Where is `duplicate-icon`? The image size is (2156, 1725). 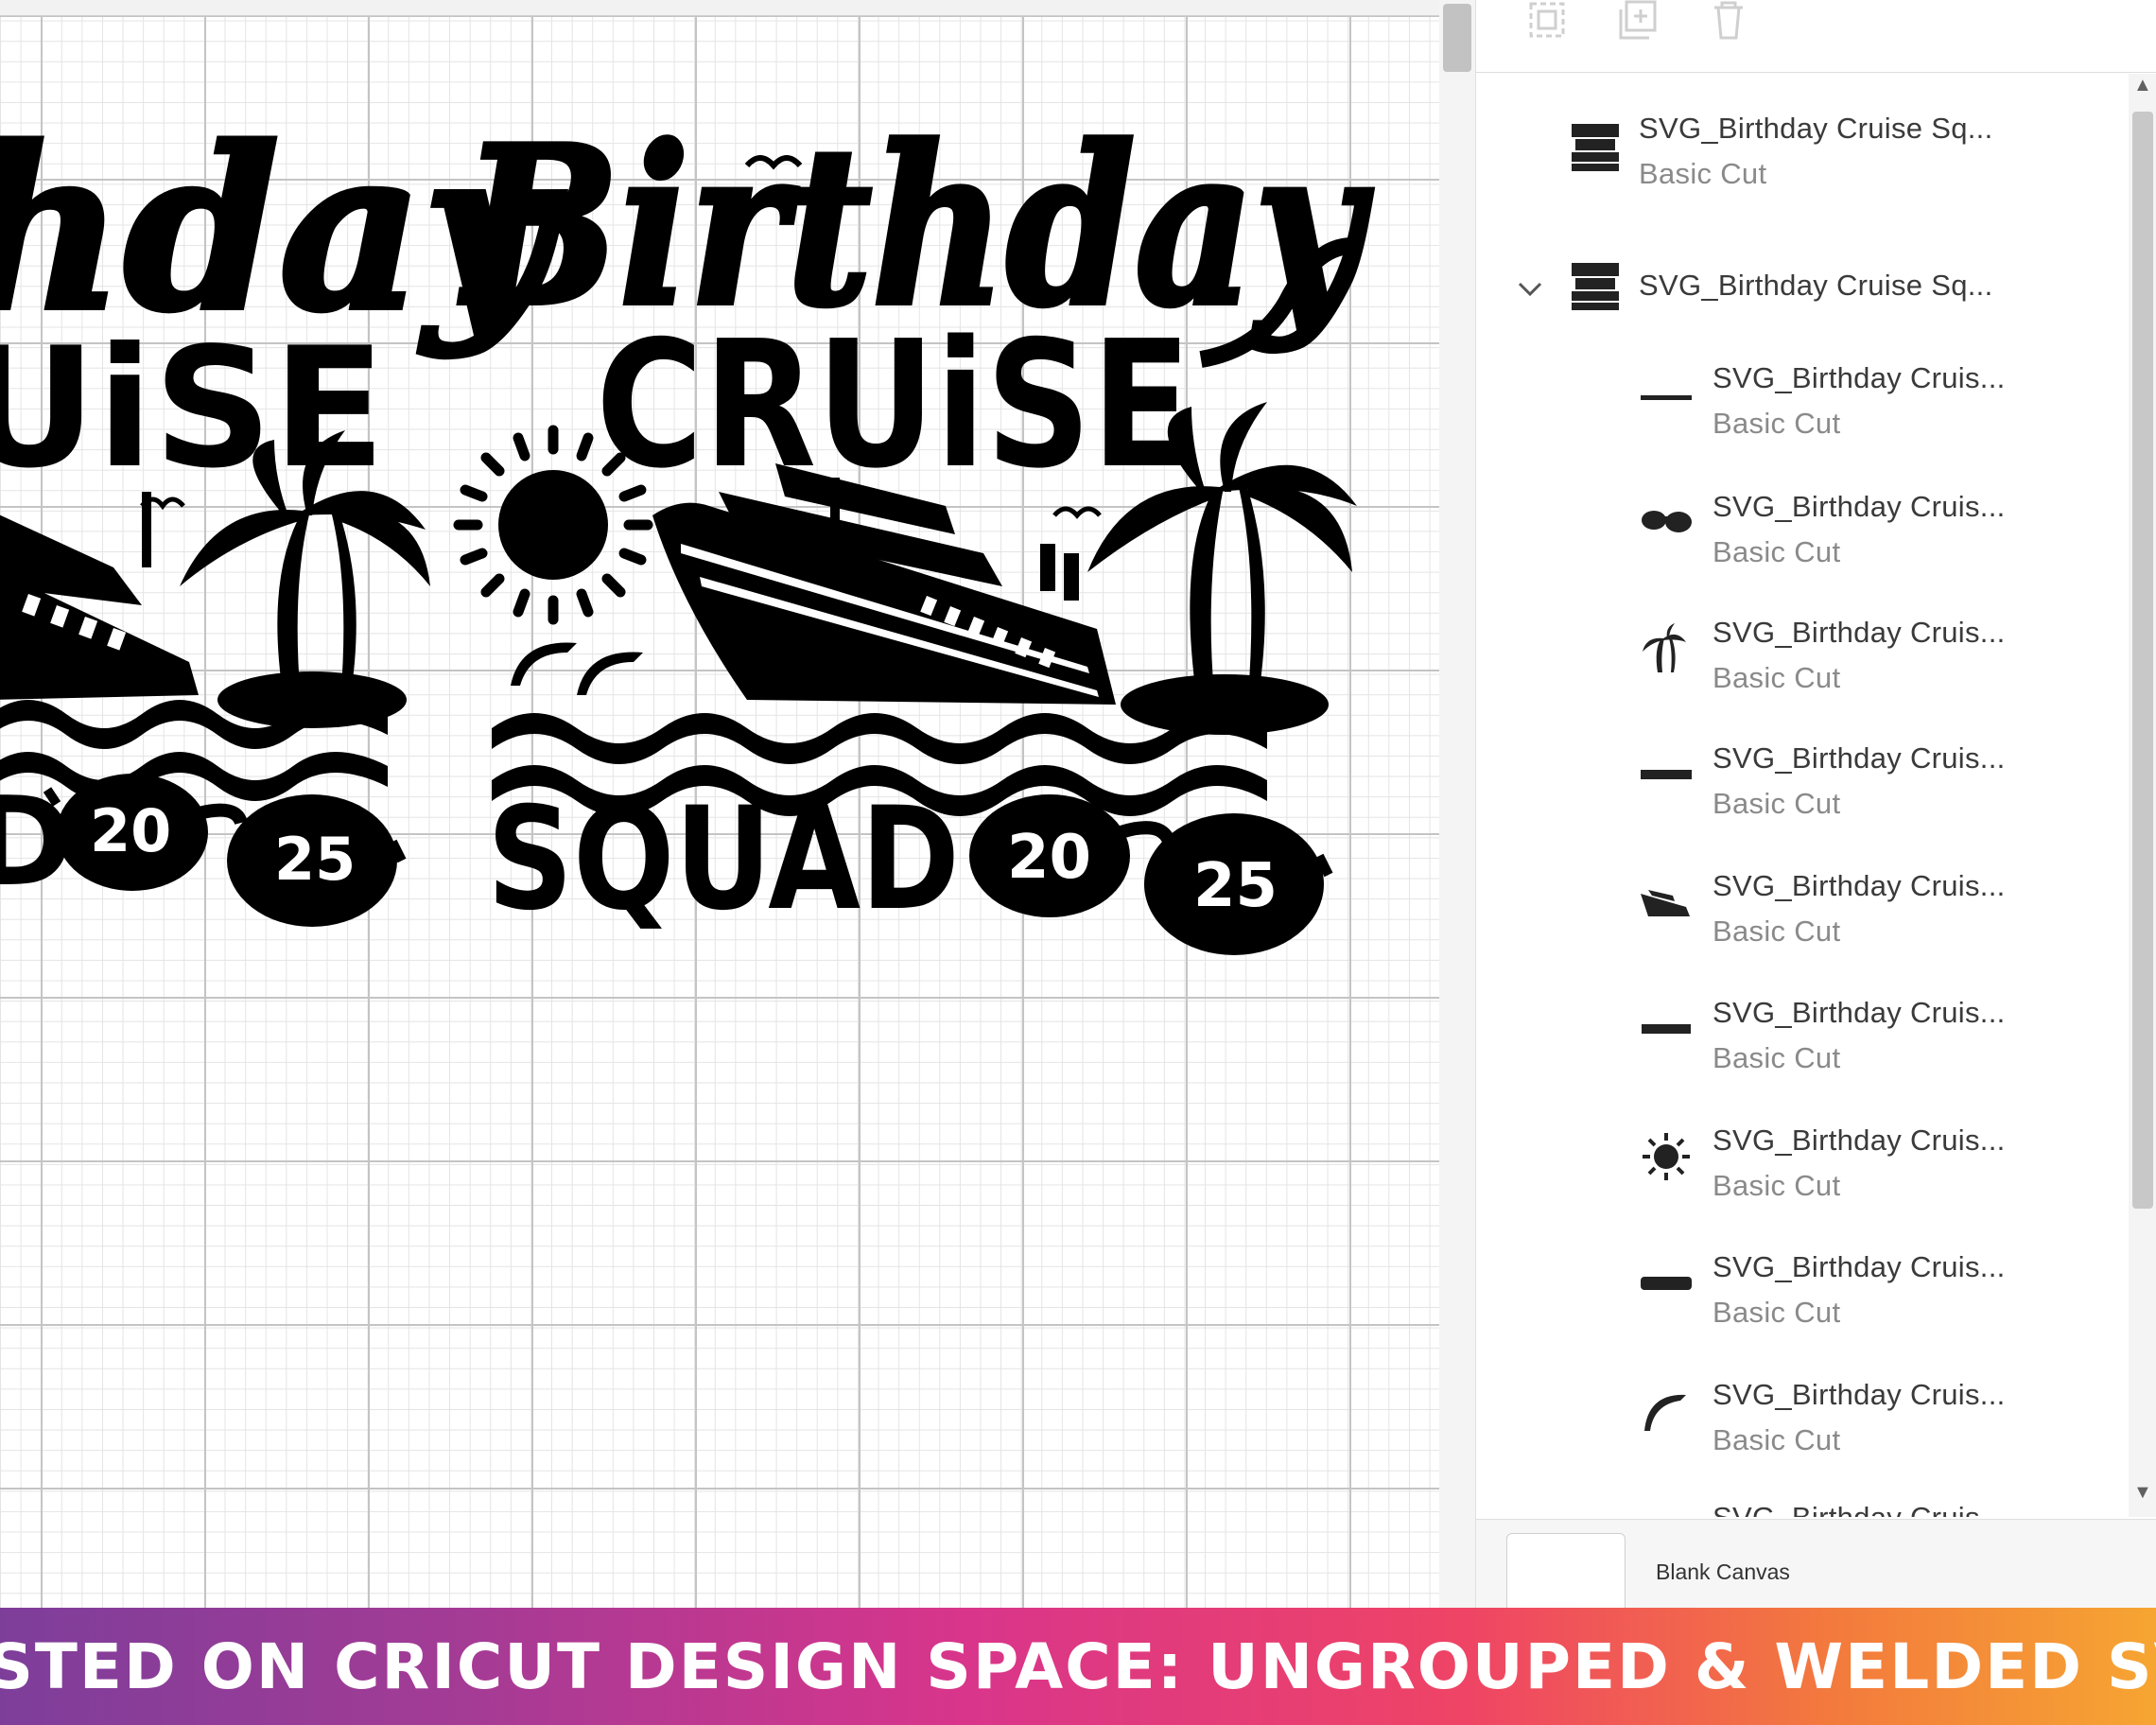
duplicate-icon is located at coordinates (1638, 22).